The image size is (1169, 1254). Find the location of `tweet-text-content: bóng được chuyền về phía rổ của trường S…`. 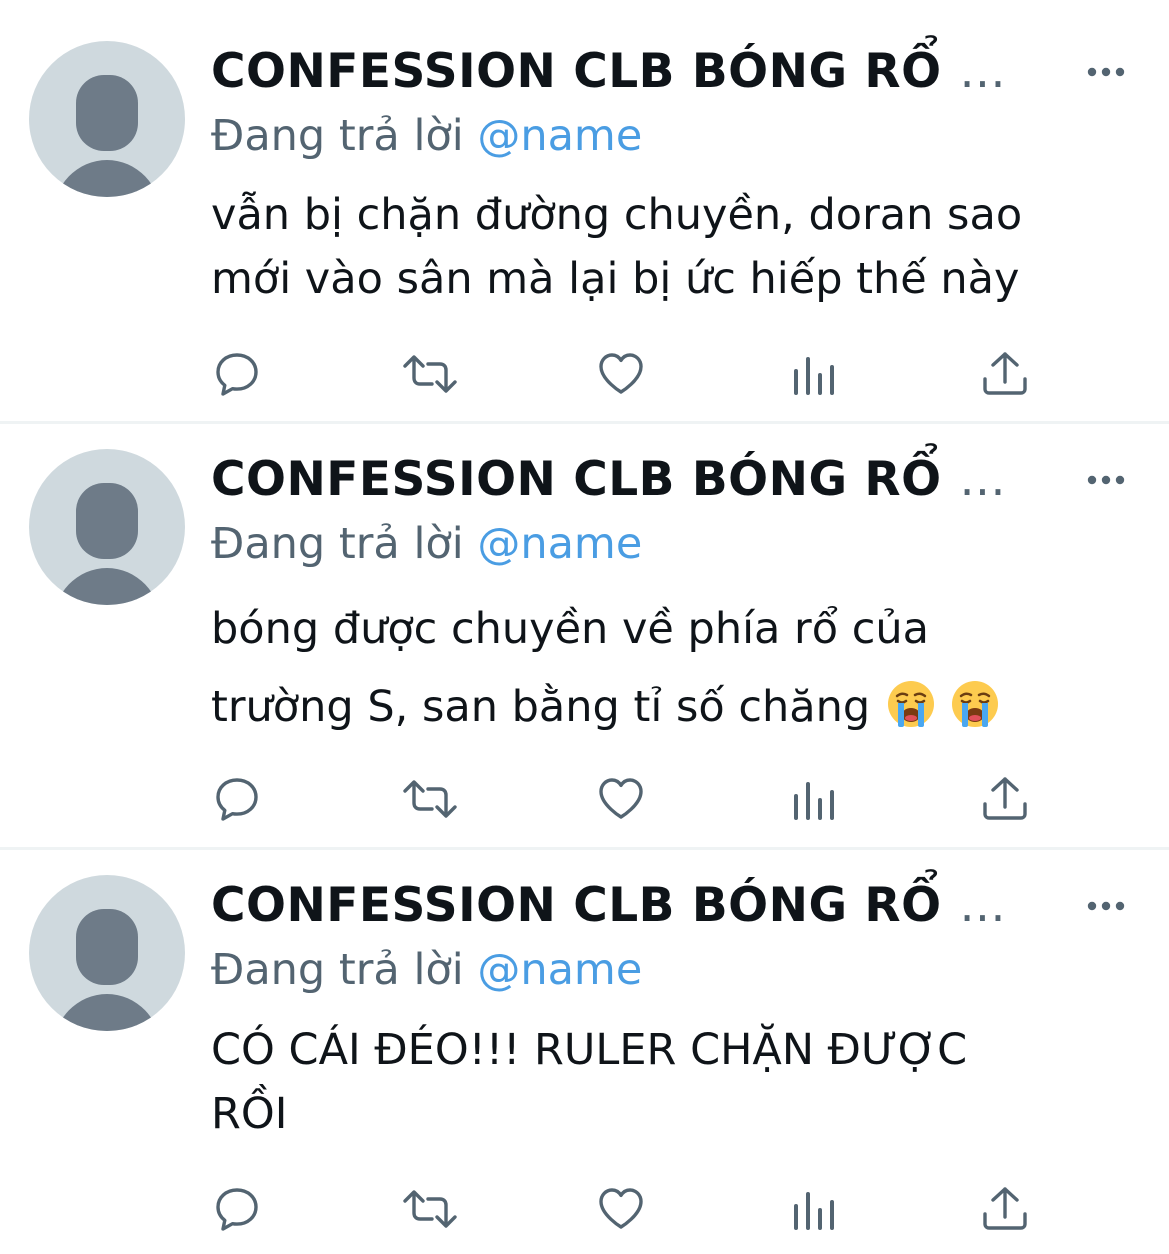

tweet-text-content: bóng được chuyền về phía rổ của trường S… is located at coordinates (570, 668).